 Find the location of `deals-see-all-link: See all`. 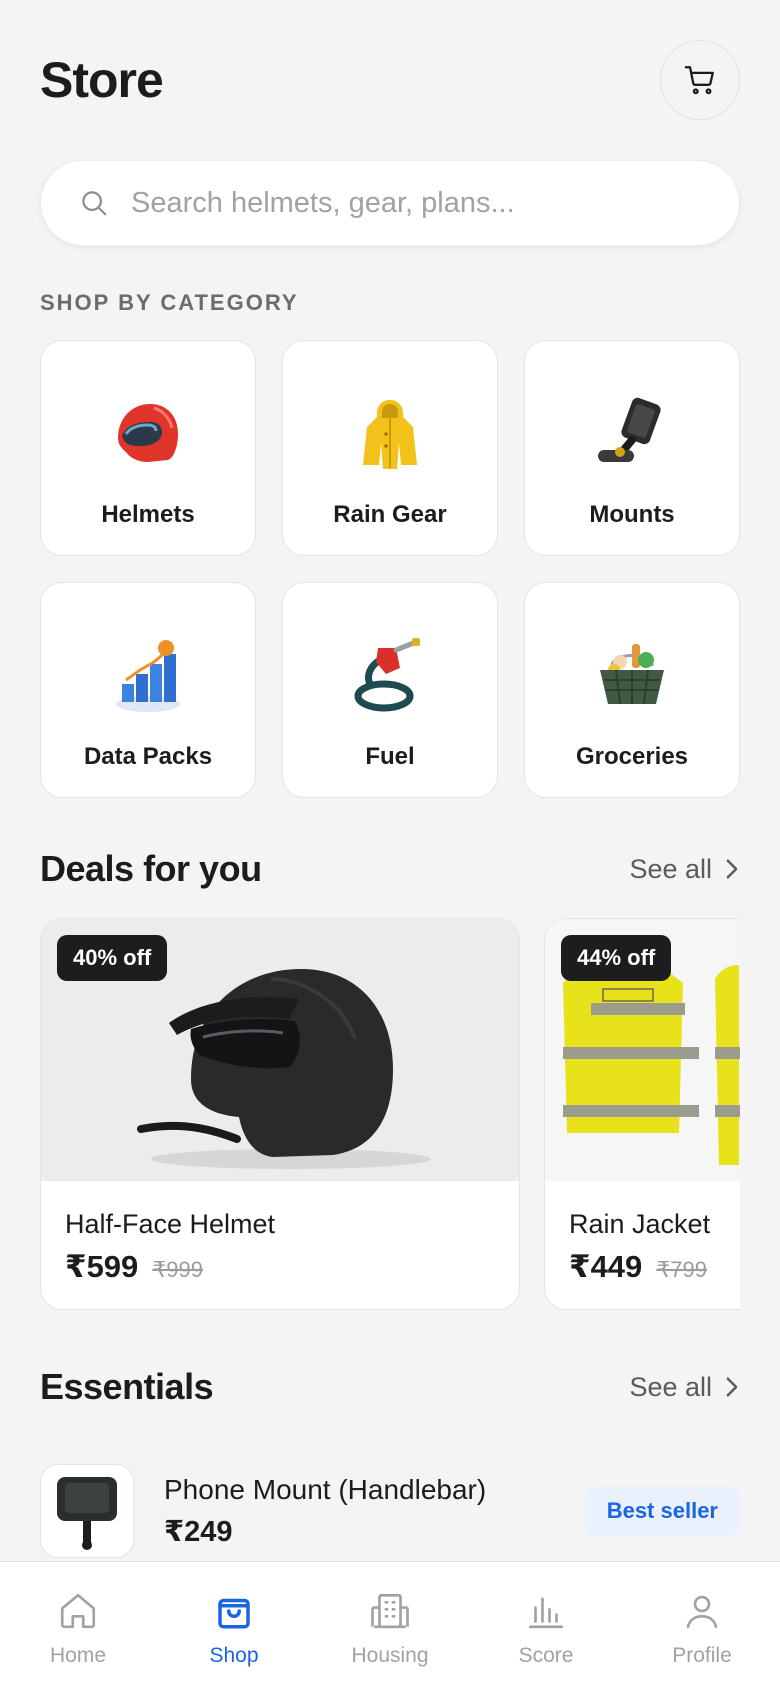

deals-see-all-link: See all is located at coordinates (684, 869).